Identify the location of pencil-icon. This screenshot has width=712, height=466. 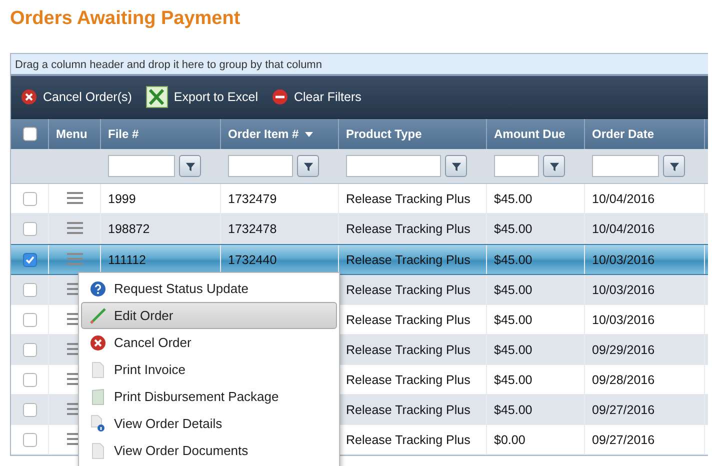
(98, 315).